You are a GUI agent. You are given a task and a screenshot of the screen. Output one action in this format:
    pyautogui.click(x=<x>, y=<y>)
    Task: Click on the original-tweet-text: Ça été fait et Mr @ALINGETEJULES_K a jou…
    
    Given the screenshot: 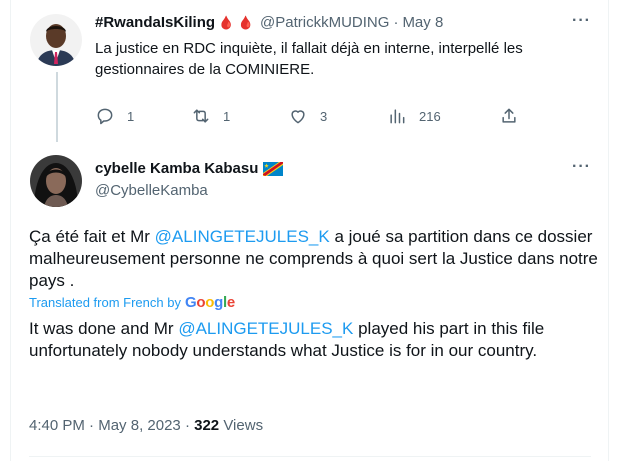 What is the action you would take?
    pyautogui.click(x=314, y=259)
    